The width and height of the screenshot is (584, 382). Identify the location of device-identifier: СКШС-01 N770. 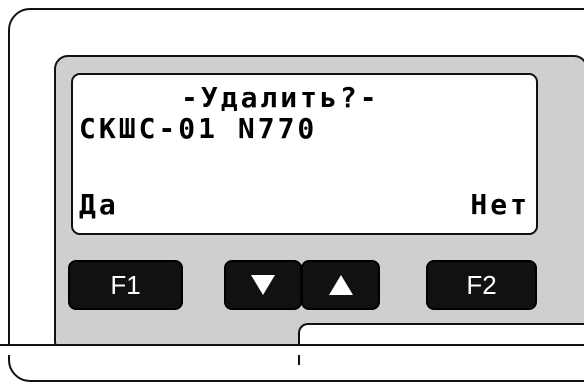
(198, 128).